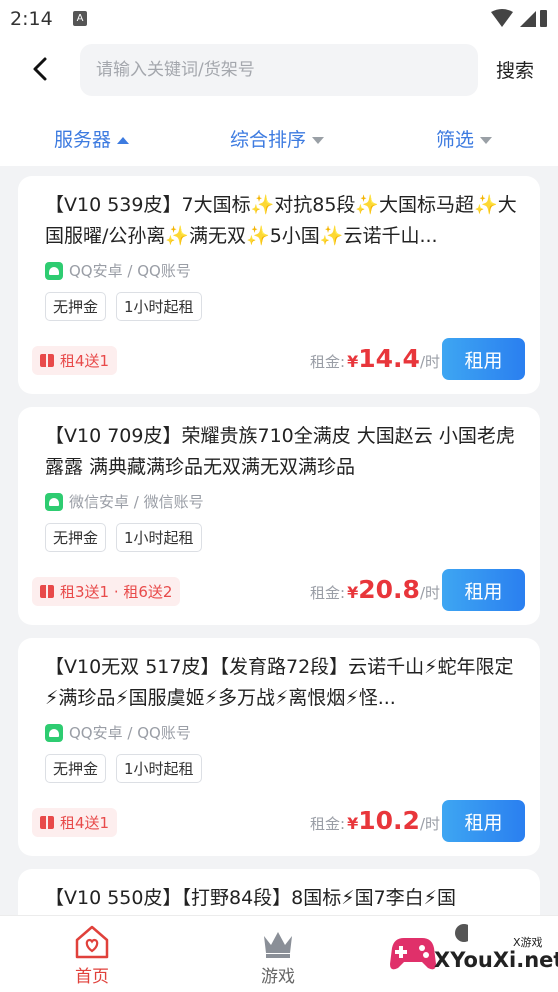 The image size is (558, 992). I want to click on filter-server: 服务器, so click(92, 138).